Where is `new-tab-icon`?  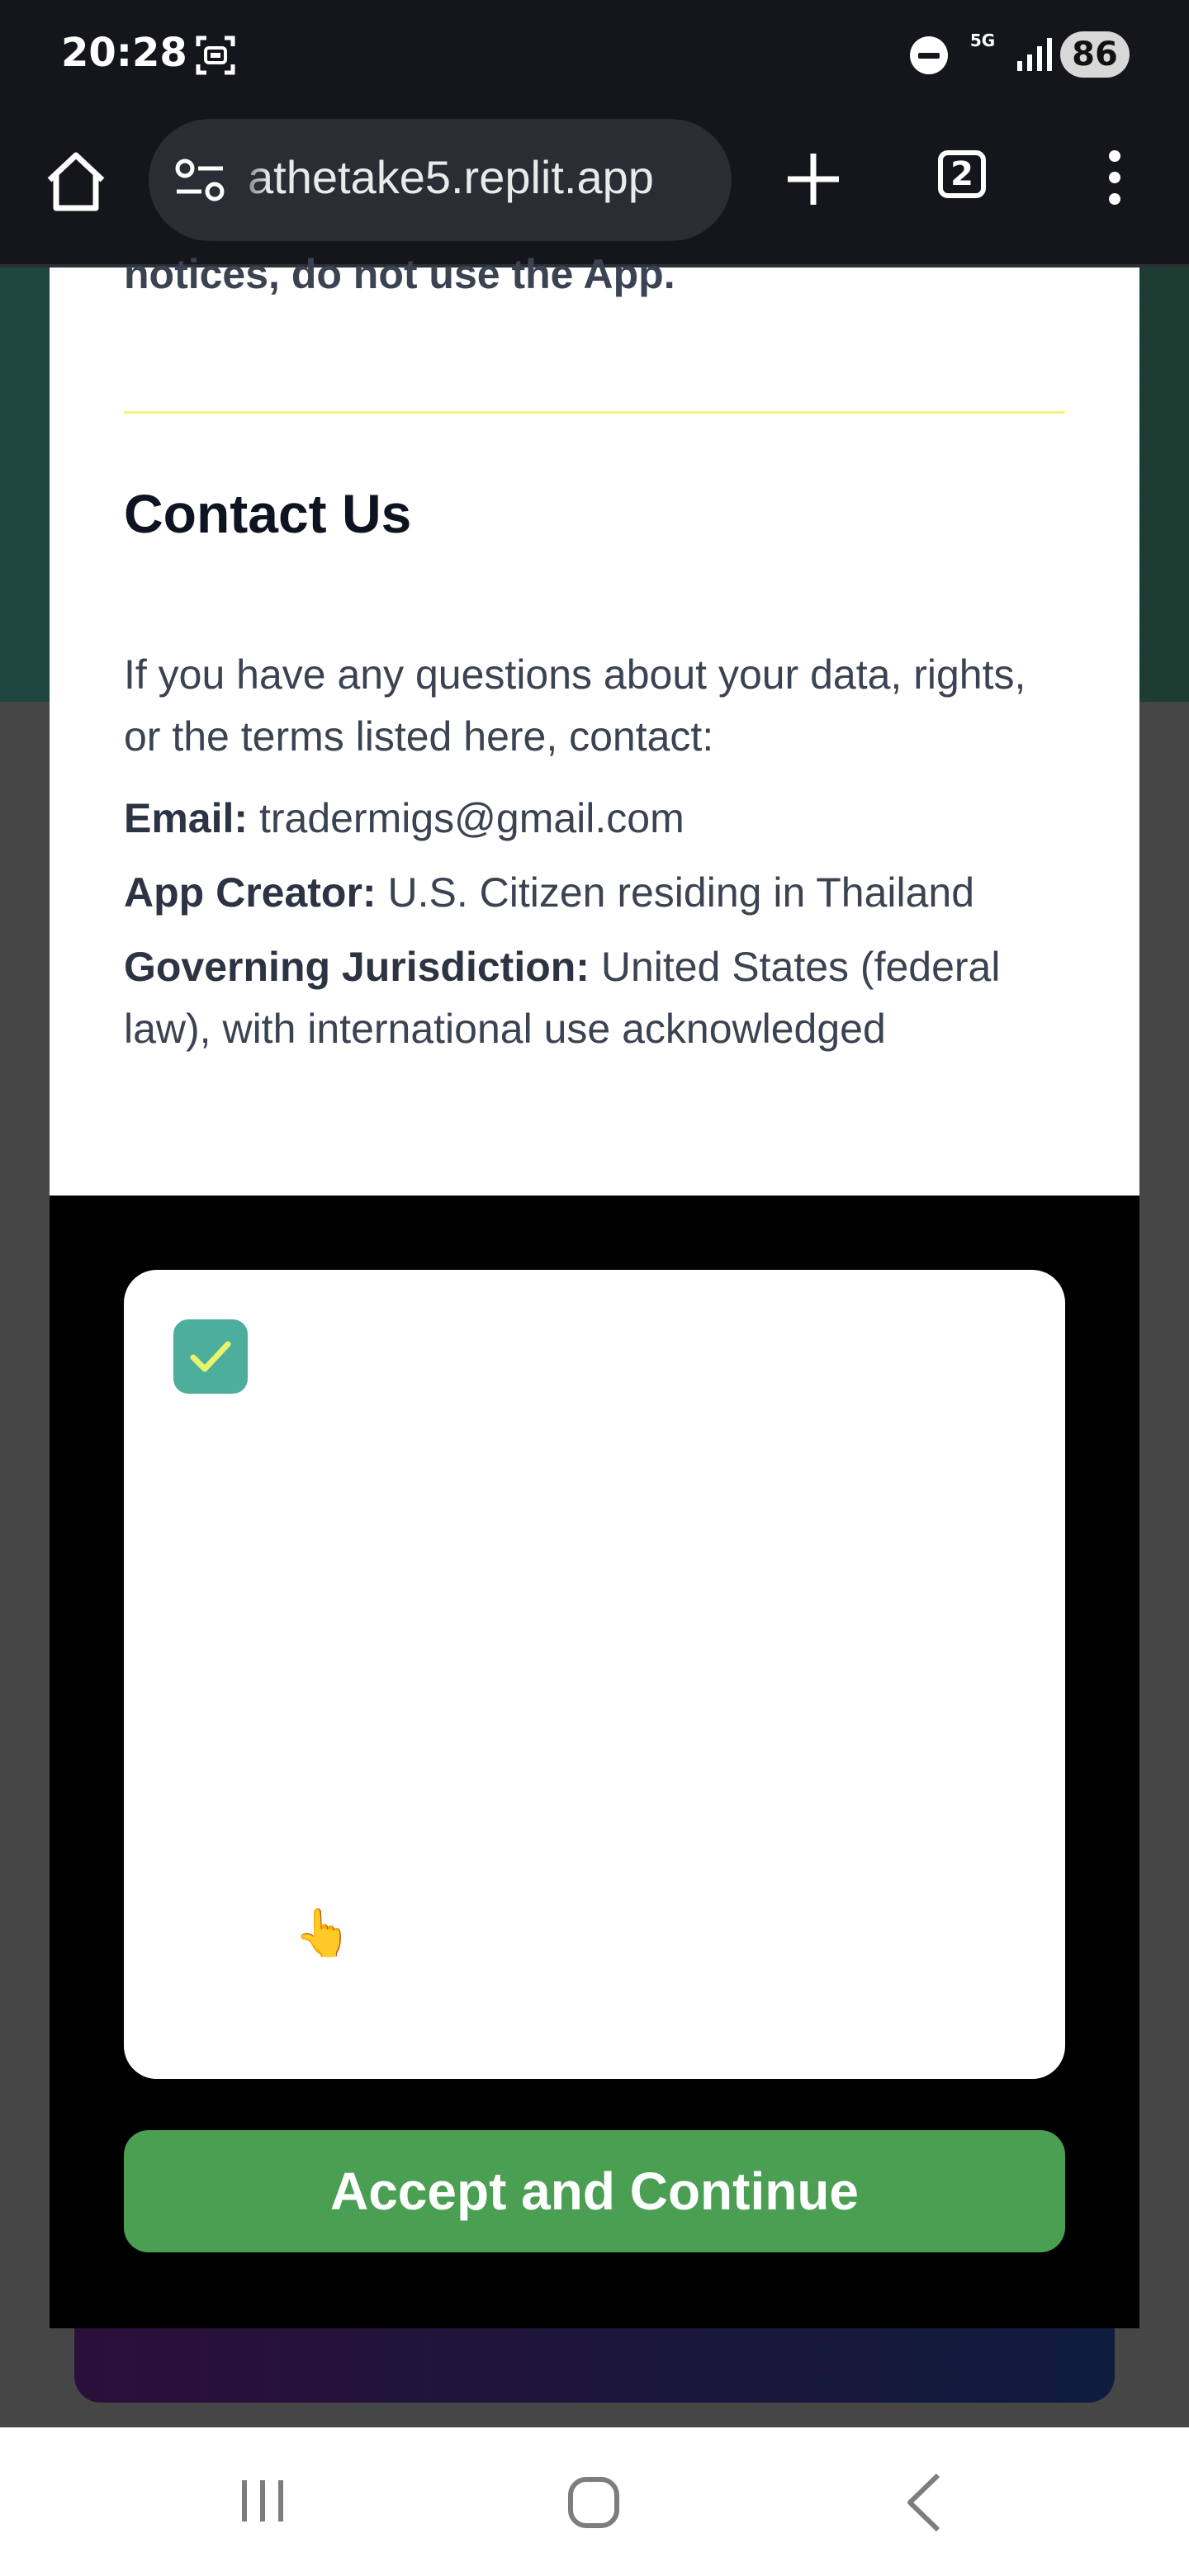 new-tab-icon is located at coordinates (813, 179).